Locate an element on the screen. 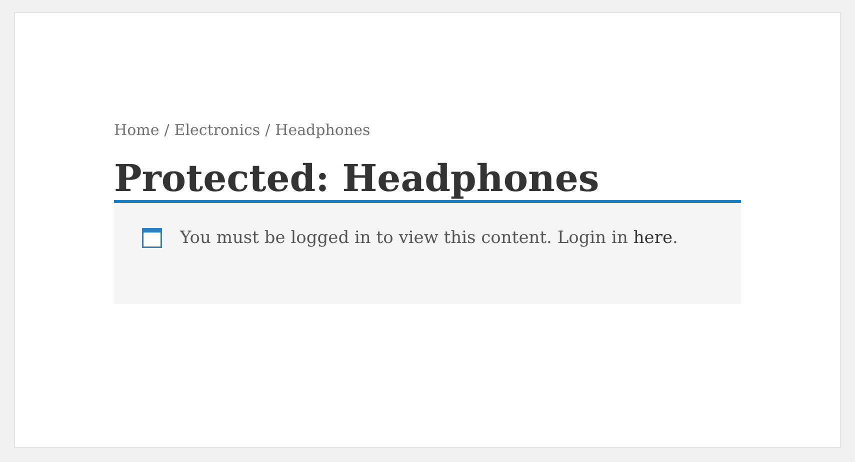 The image size is (855, 462). breadcrumb-link: Home is located at coordinates (137, 130).